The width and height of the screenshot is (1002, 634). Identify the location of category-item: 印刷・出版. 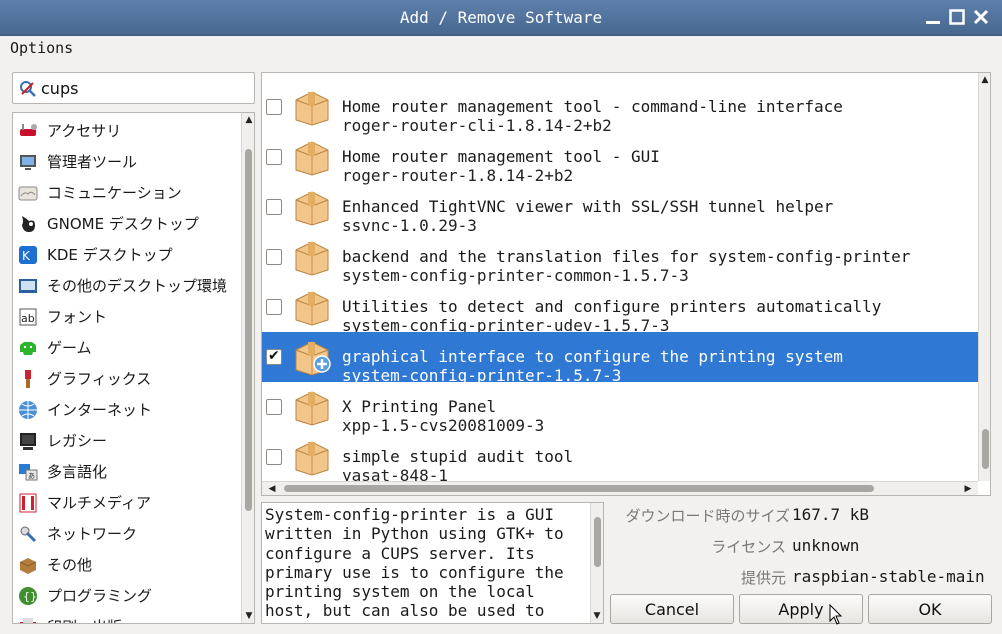
(127, 617).